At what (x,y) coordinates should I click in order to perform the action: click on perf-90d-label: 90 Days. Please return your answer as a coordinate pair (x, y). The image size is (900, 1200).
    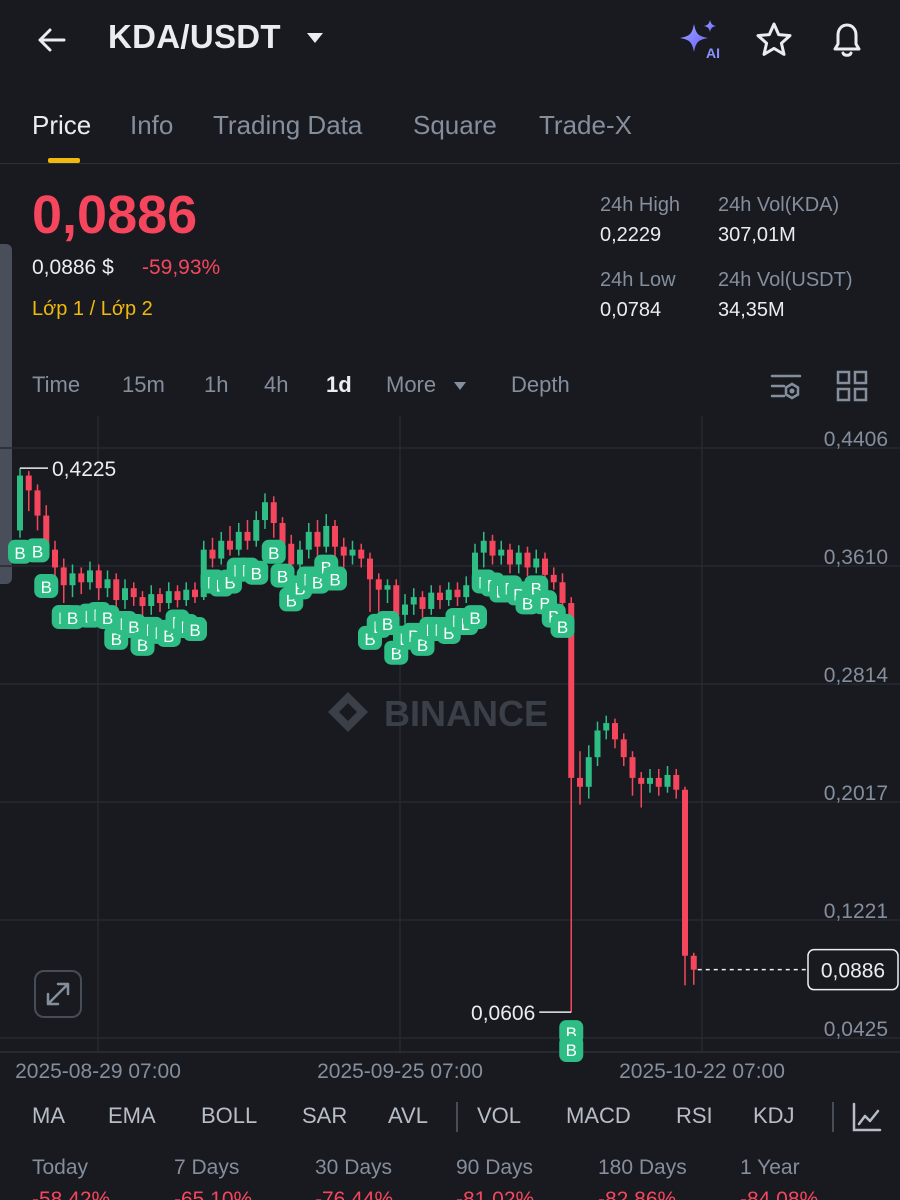
    Looking at the image, I should click on (495, 1167).